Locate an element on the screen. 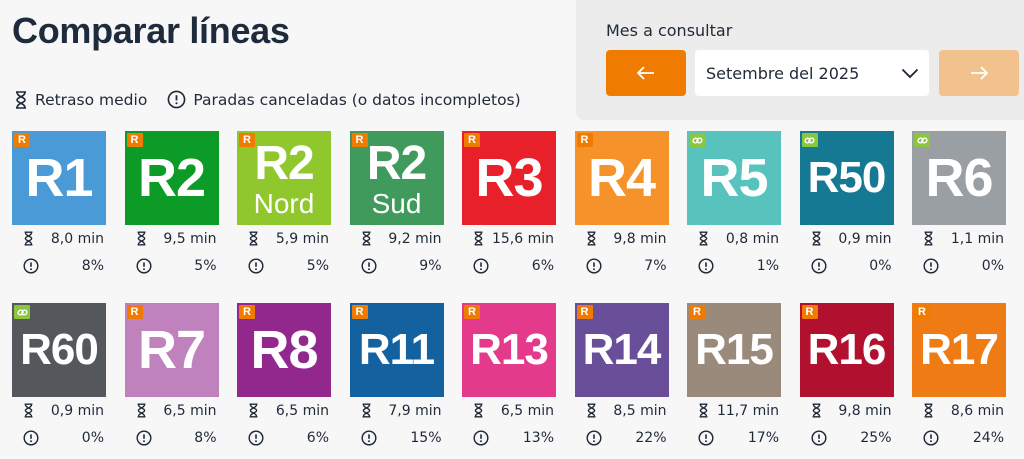  line-card-r13: R R13 6,5 min 13% is located at coordinates (509, 378).